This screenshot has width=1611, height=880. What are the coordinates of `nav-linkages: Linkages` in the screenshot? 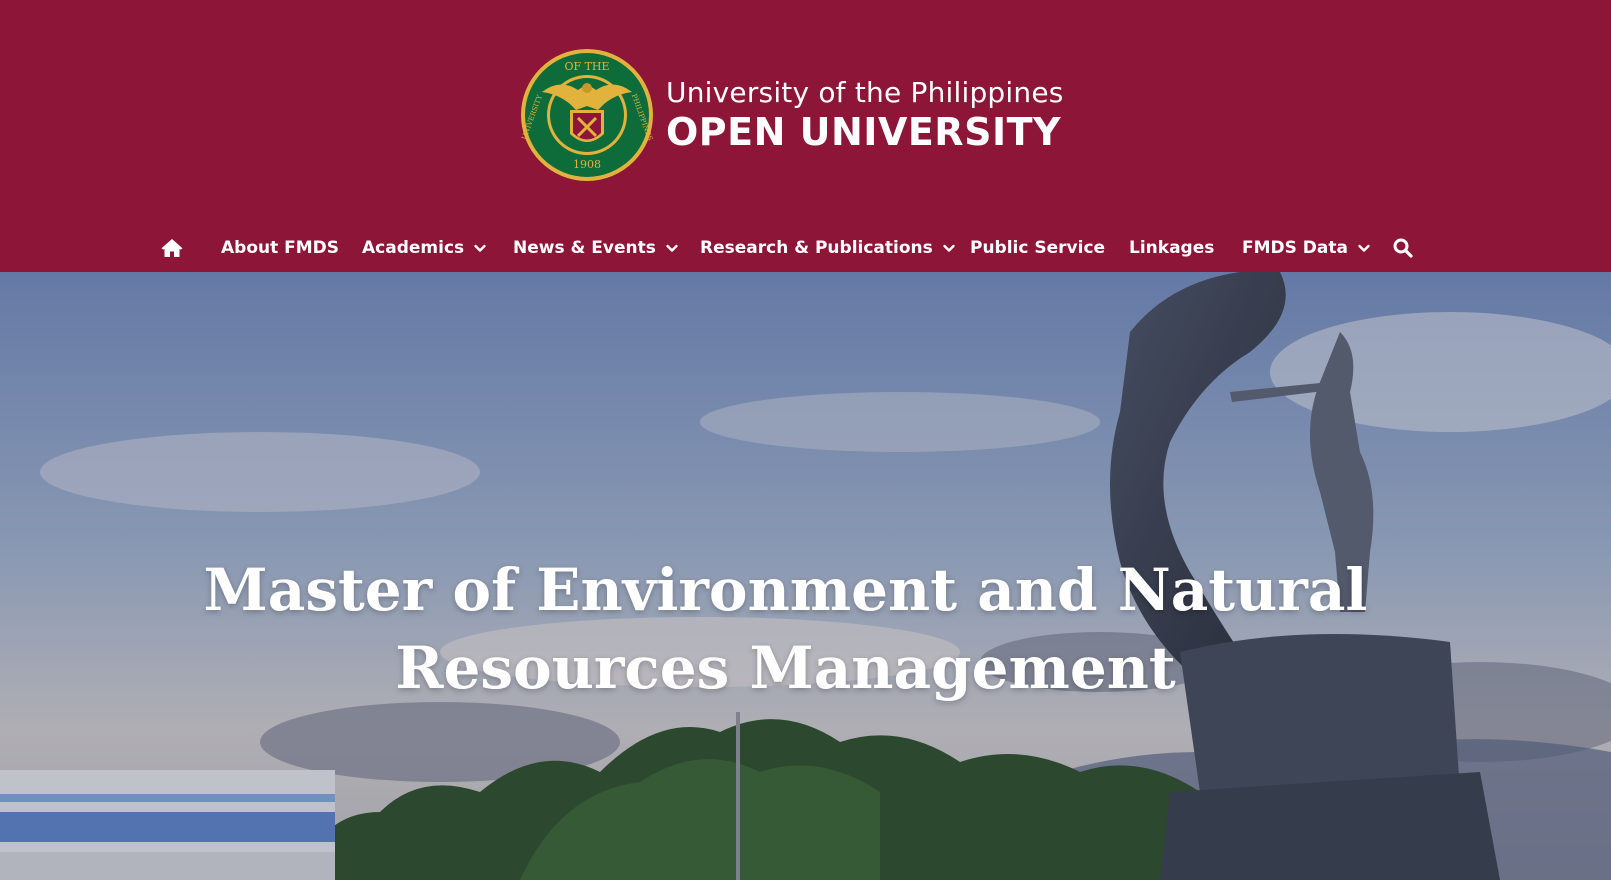 It's located at (1171, 248).